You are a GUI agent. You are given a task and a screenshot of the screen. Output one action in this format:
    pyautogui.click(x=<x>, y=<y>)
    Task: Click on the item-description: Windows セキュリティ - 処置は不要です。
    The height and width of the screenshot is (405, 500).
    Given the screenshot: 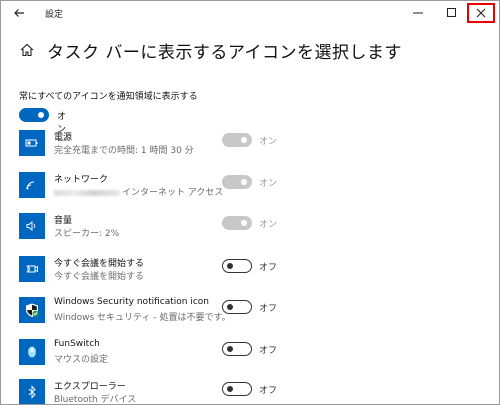 What is the action you would take?
    pyautogui.click(x=142, y=318)
    